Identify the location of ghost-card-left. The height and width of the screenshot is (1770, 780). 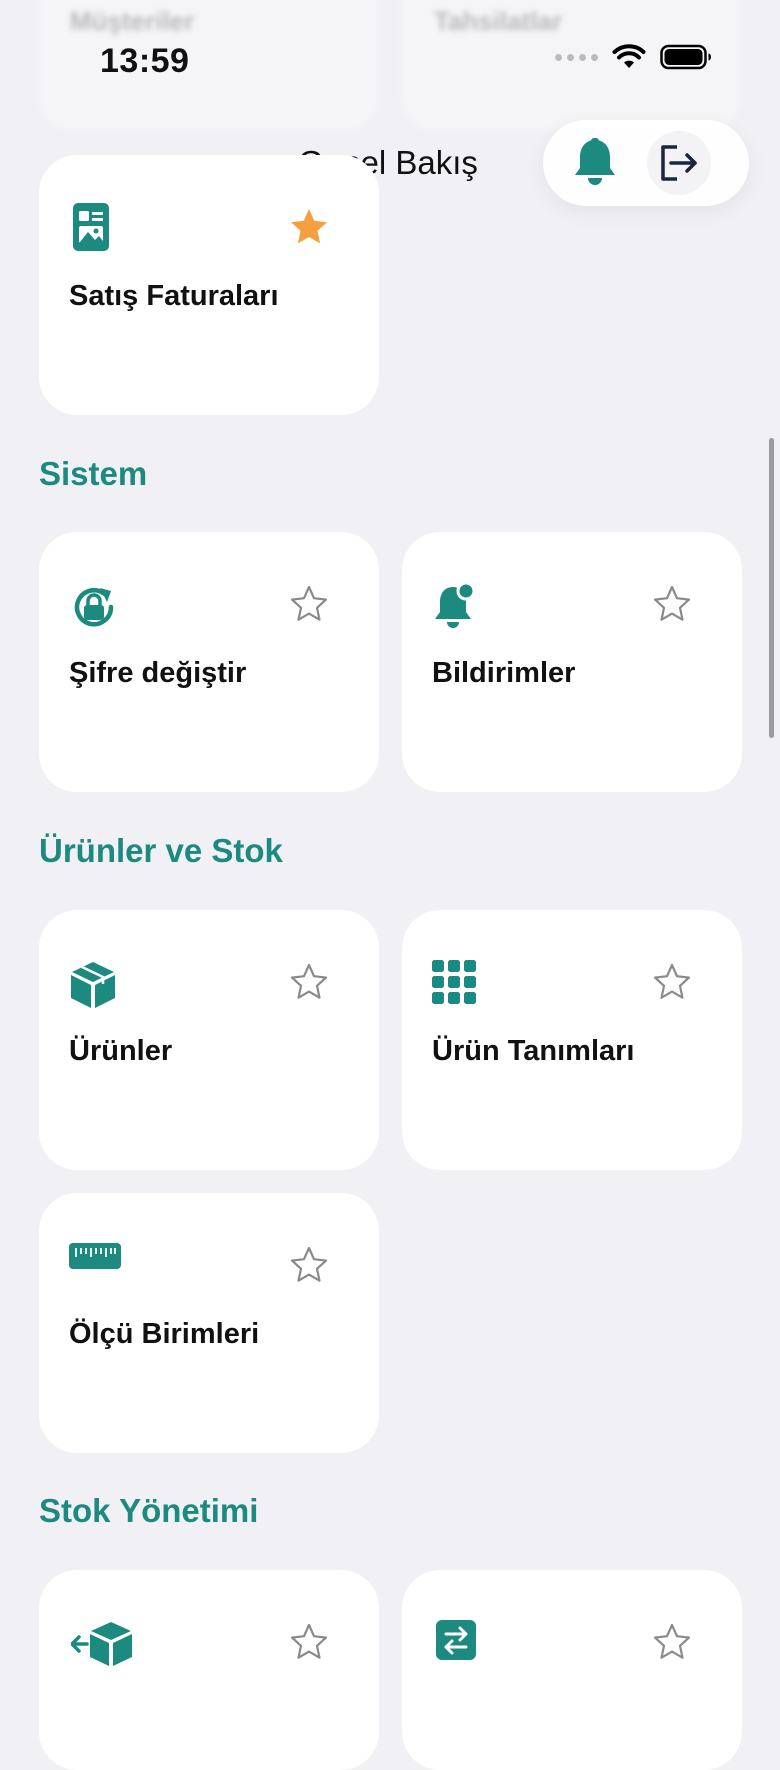
(209, 65).